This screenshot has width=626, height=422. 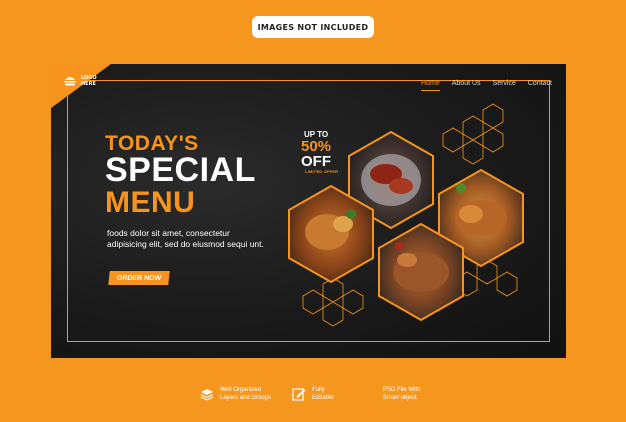 I want to click on feature-layers-line2: Layers and Groups, so click(x=246, y=398).